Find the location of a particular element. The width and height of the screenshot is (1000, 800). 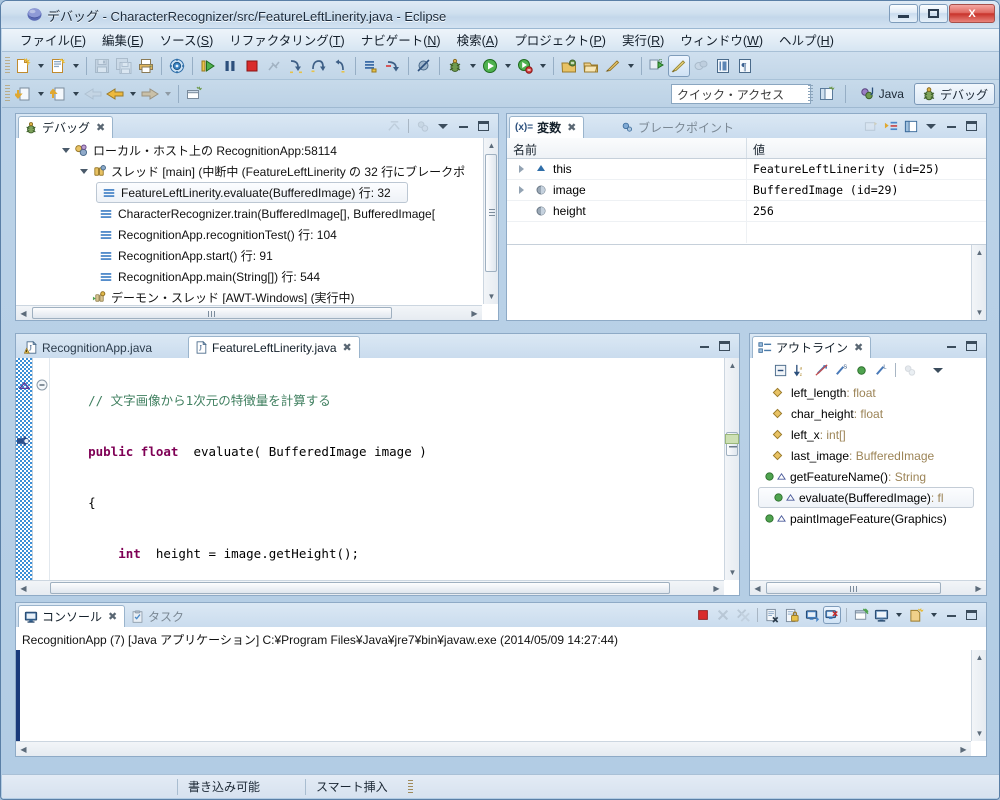

menu-project: プロジェクト(P) is located at coordinates (560, 40).